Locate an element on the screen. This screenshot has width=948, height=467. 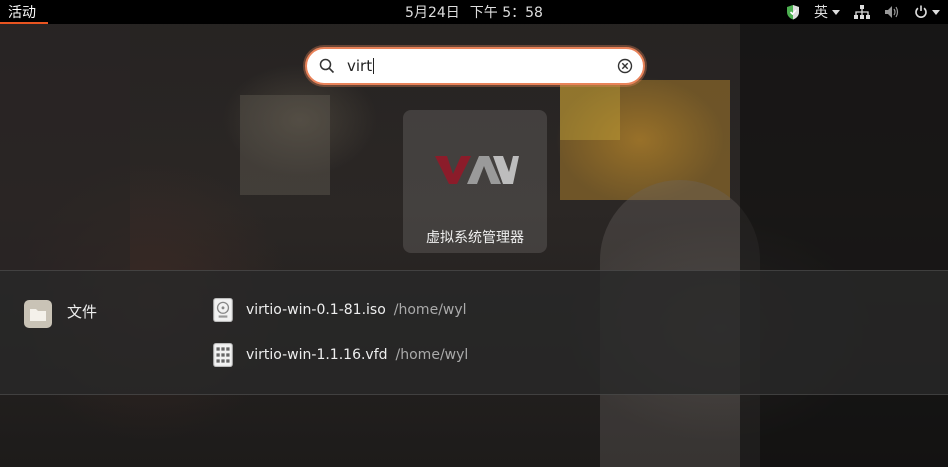
activities-indicator is located at coordinates (24, 23).